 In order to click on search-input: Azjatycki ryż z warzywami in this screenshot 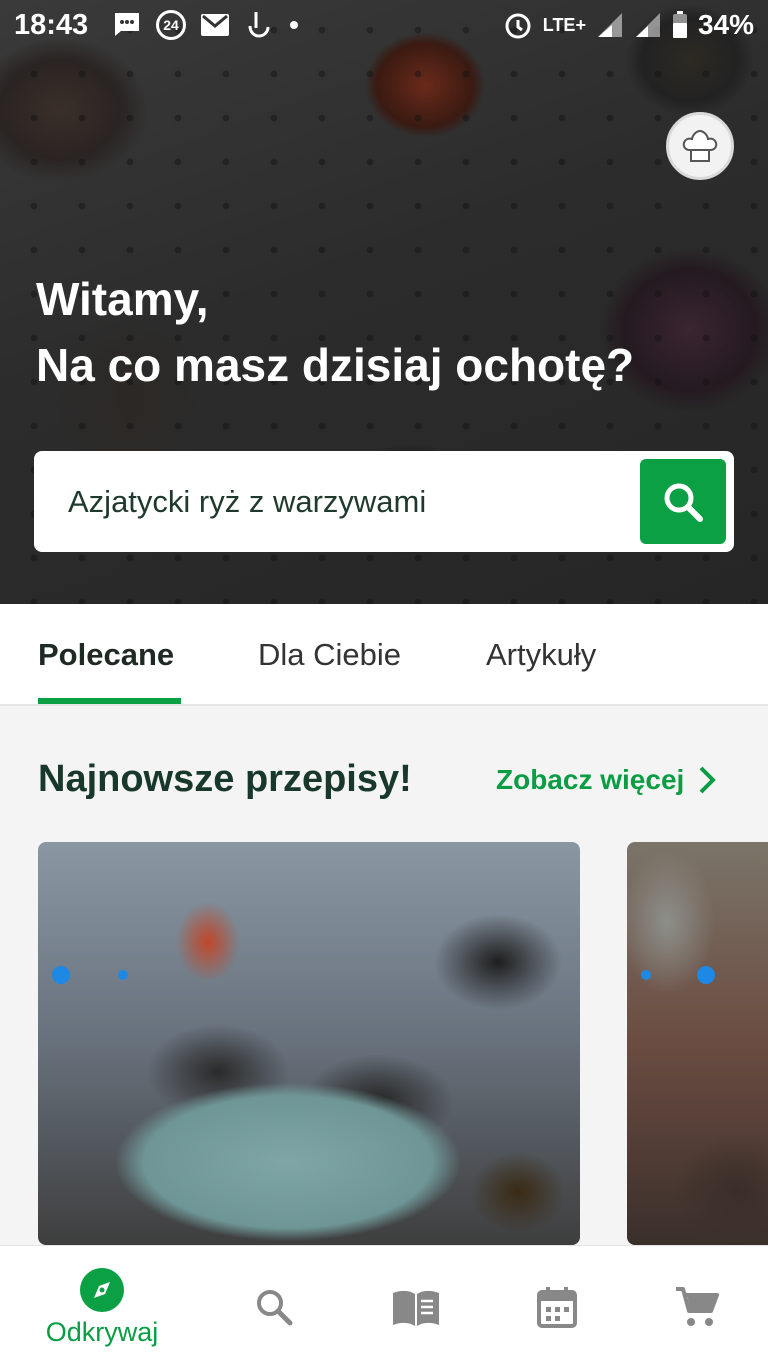, I will do `click(247, 502)`.